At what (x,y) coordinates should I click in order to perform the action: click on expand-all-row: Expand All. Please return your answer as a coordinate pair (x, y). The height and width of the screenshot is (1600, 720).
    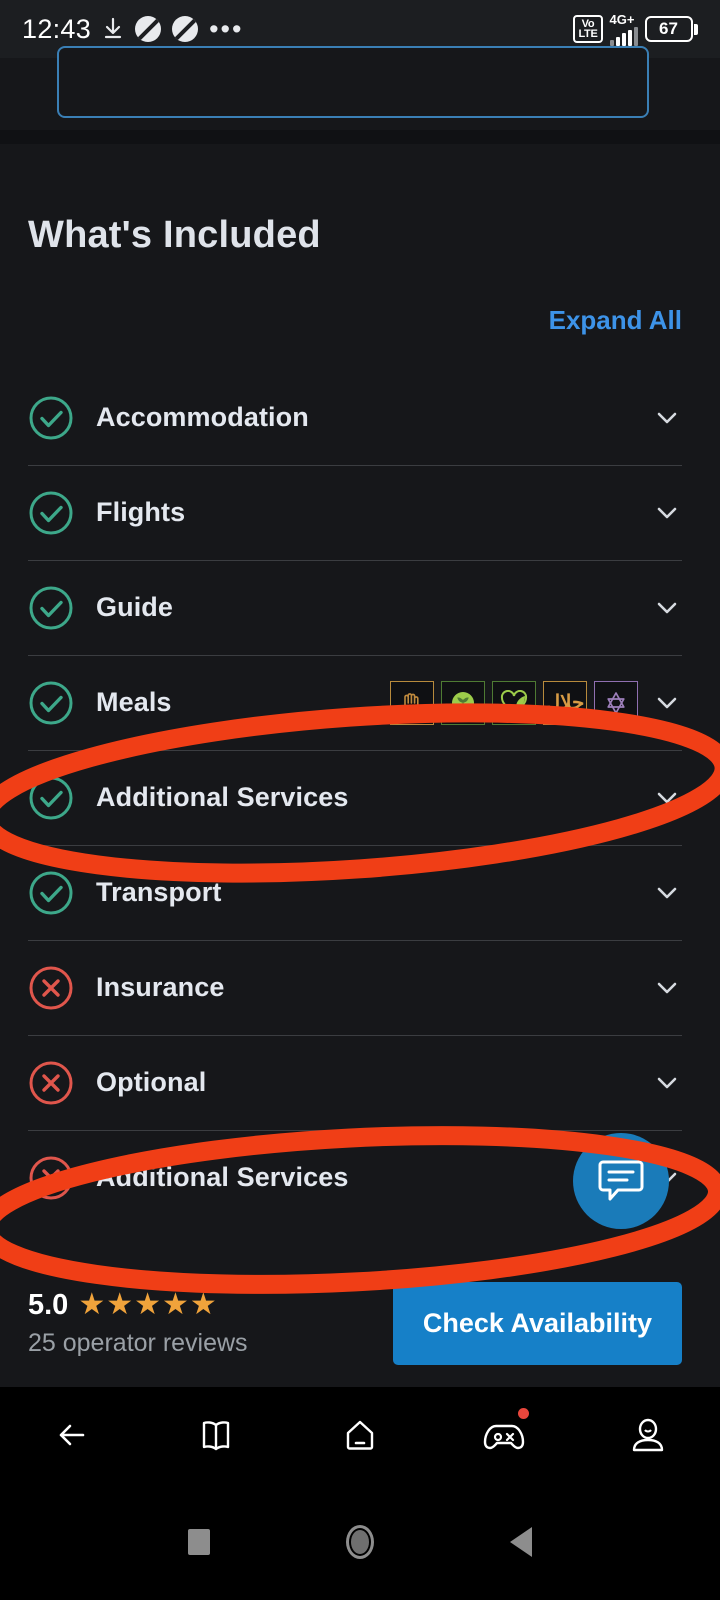
    Looking at the image, I should click on (360, 296).